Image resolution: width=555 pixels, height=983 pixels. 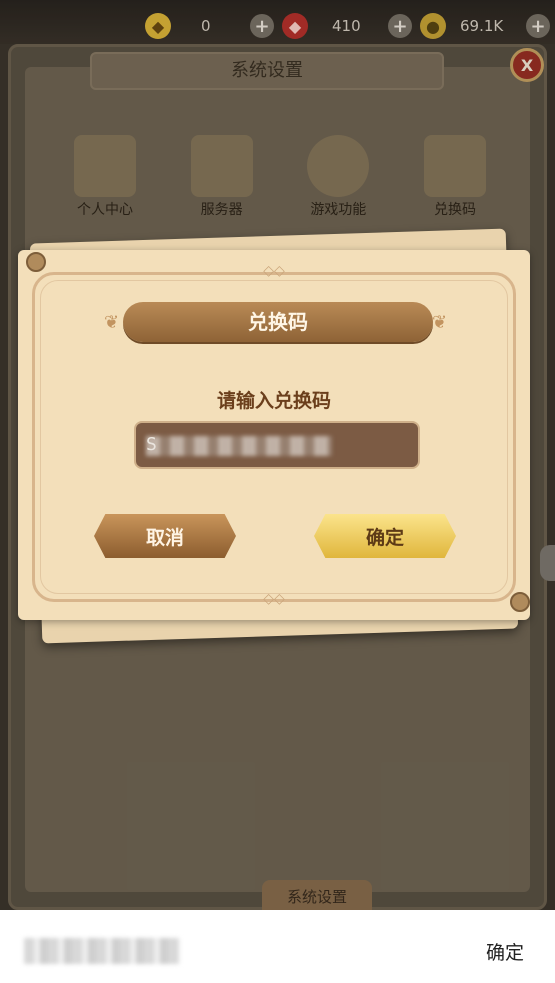 I want to click on redeem-code-prompt: 请输入兑换码, so click(x=273, y=401).